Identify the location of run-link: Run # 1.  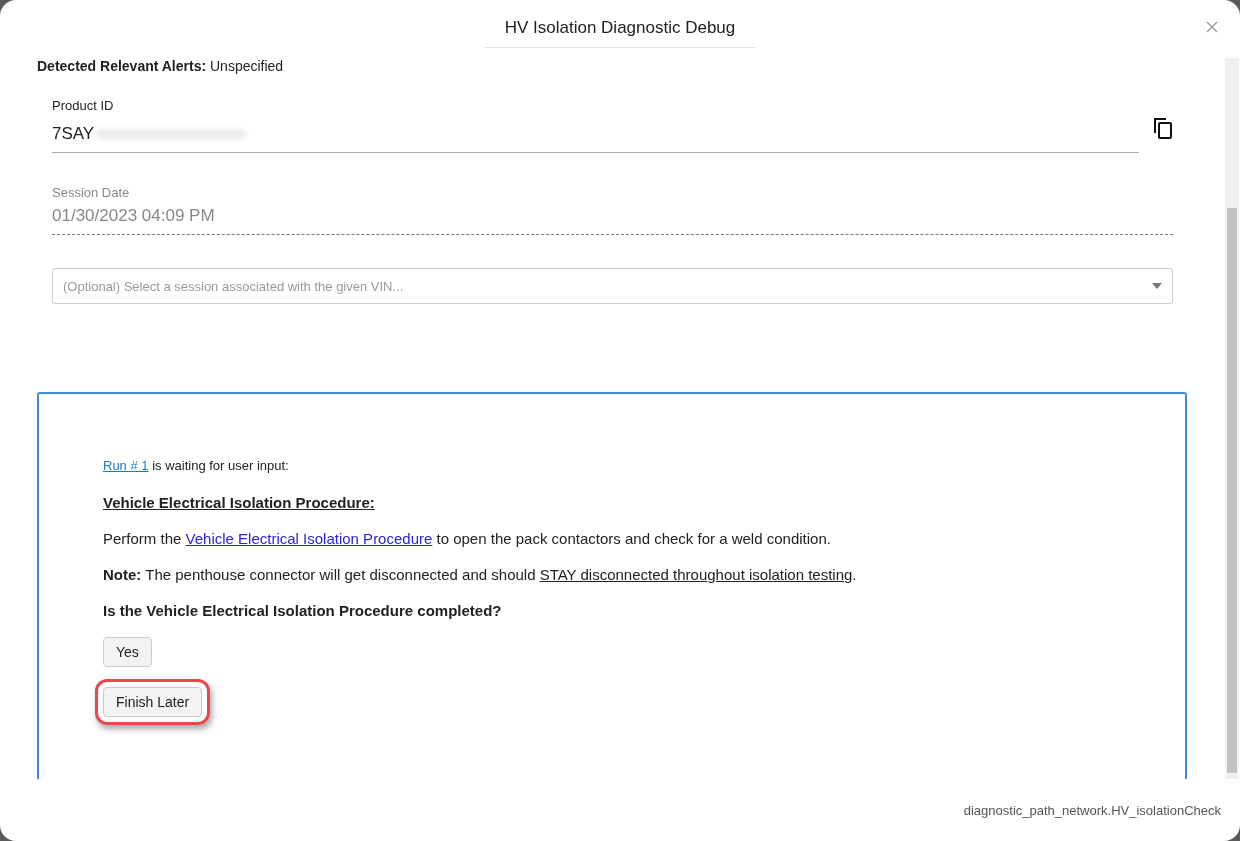
(126, 465).